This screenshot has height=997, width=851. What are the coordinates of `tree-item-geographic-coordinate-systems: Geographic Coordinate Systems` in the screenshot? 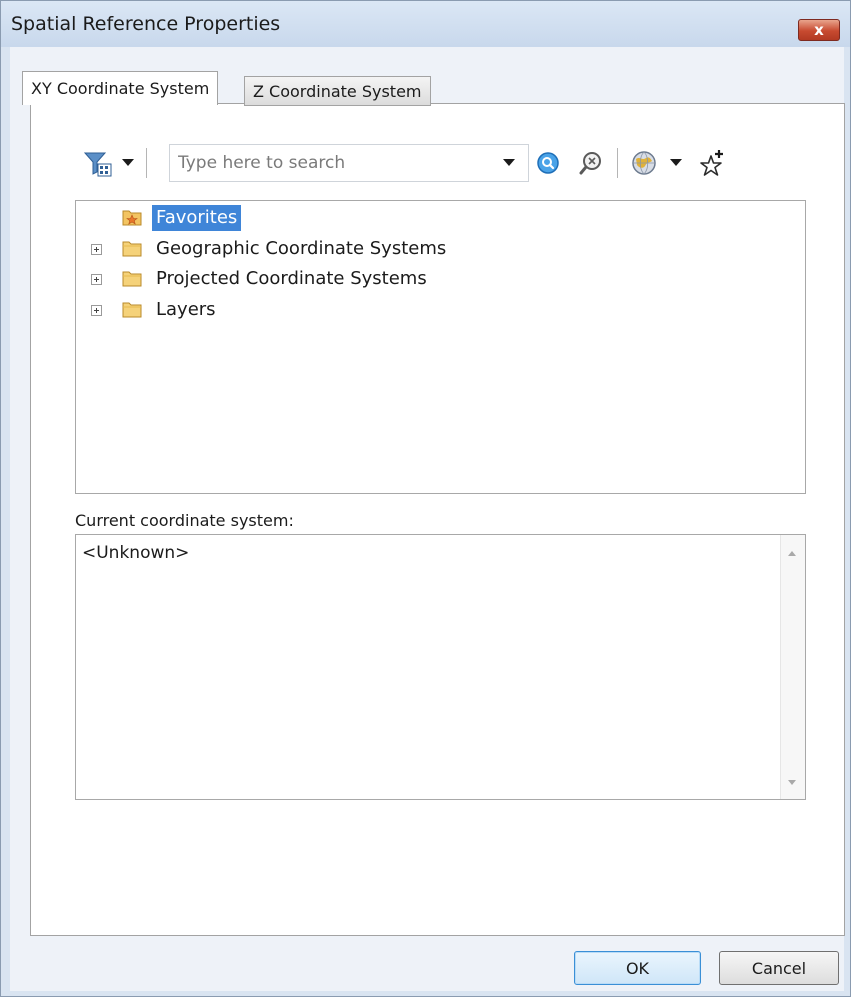 It's located at (326, 250).